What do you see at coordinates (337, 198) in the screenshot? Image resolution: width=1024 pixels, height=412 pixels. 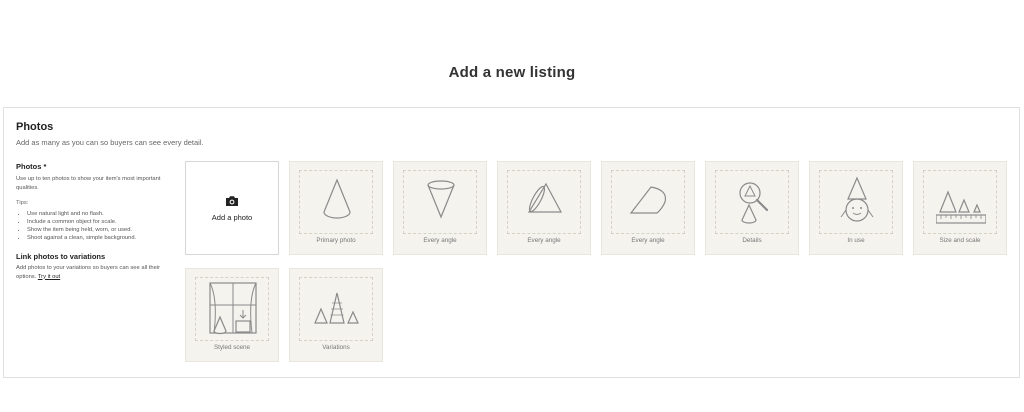 I see `cone-icon` at bounding box center [337, 198].